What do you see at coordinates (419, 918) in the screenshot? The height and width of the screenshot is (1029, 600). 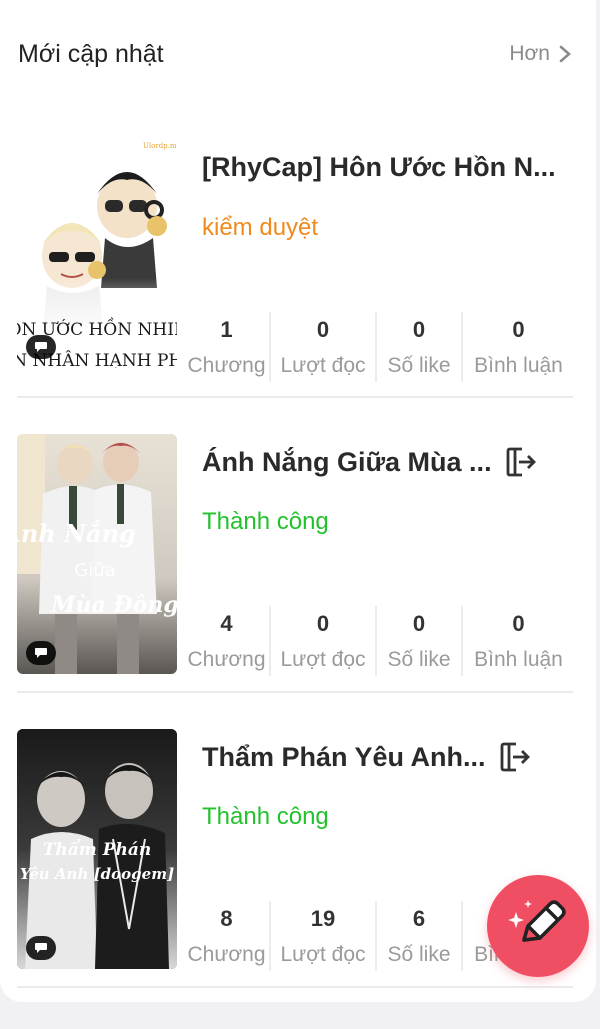 I see `stat-value: 6` at bounding box center [419, 918].